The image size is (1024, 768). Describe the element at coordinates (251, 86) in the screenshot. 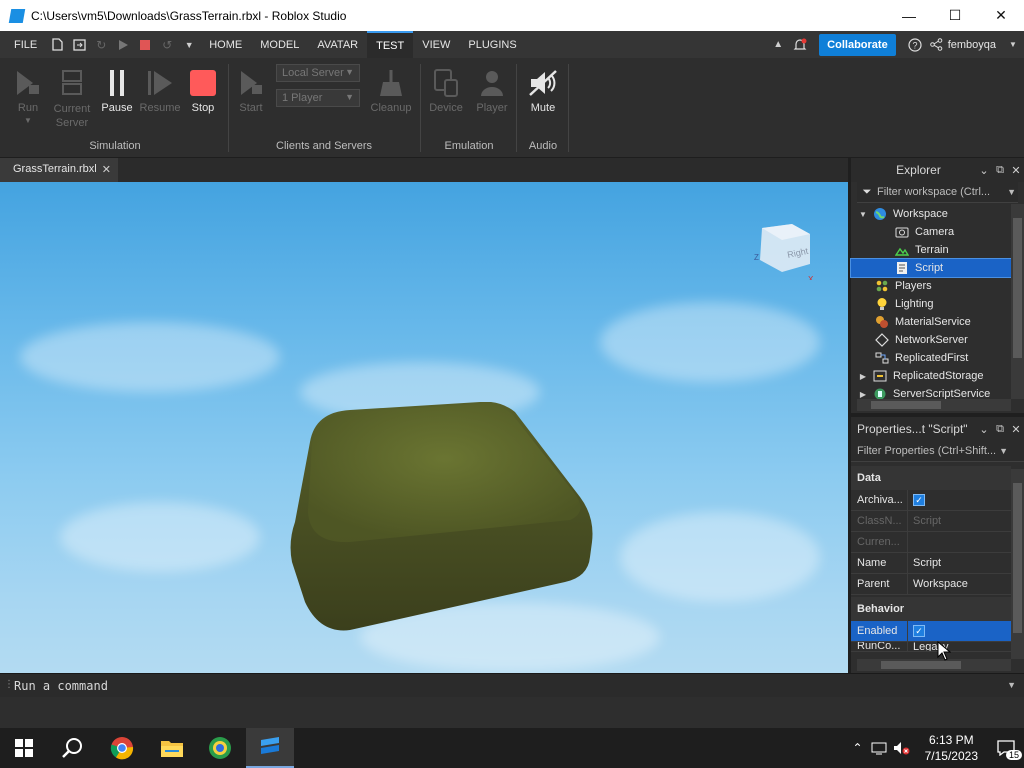

I see `start-button: Start` at that location.